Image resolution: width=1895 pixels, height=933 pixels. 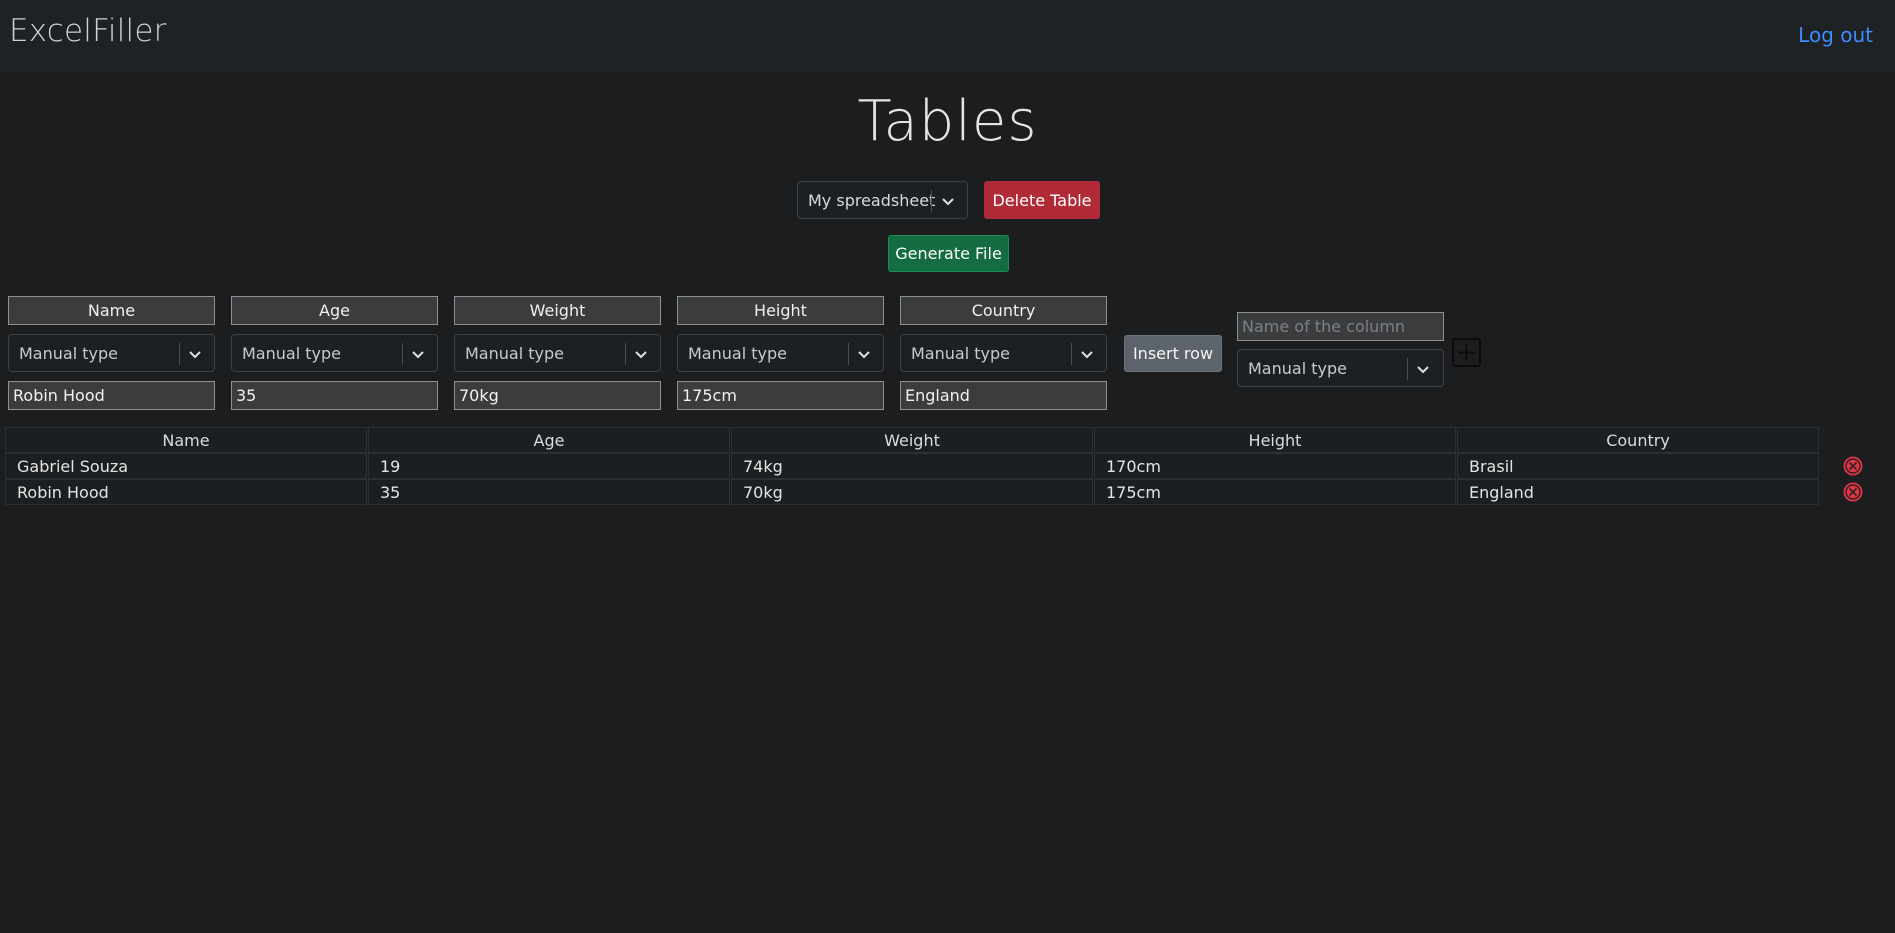 I want to click on table-header-cell: Country, so click(x=1638, y=440).